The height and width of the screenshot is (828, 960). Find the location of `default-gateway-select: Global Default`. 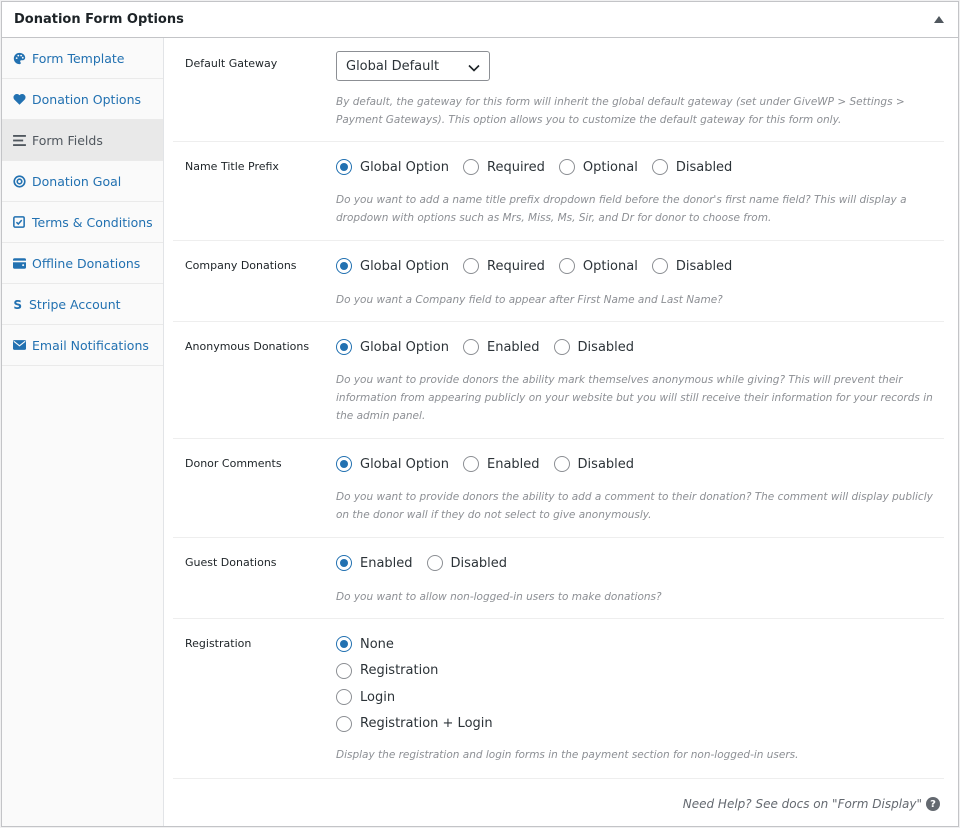

default-gateway-select: Global Default is located at coordinates (413, 66).